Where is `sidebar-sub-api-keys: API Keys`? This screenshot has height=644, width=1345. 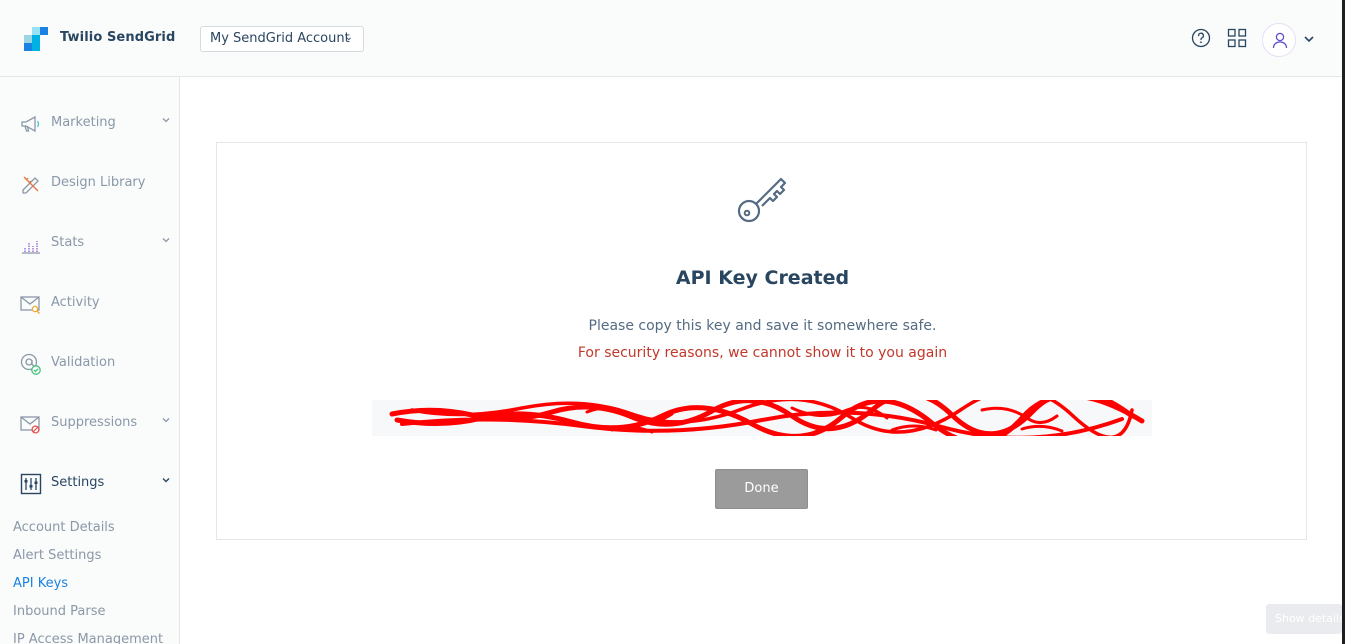 sidebar-sub-api-keys: API Keys is located at coordinates (40, 583).